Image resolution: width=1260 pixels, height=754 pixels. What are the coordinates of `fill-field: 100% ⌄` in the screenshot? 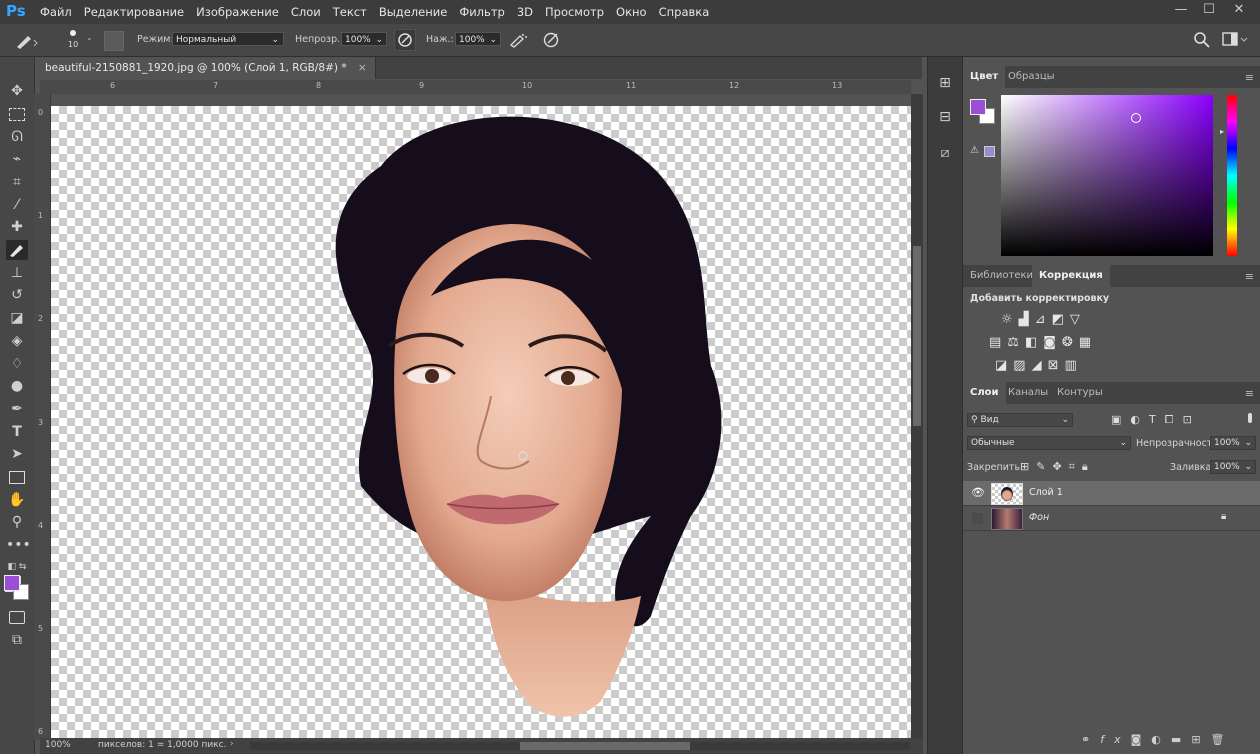 It's located at (1233, 467).